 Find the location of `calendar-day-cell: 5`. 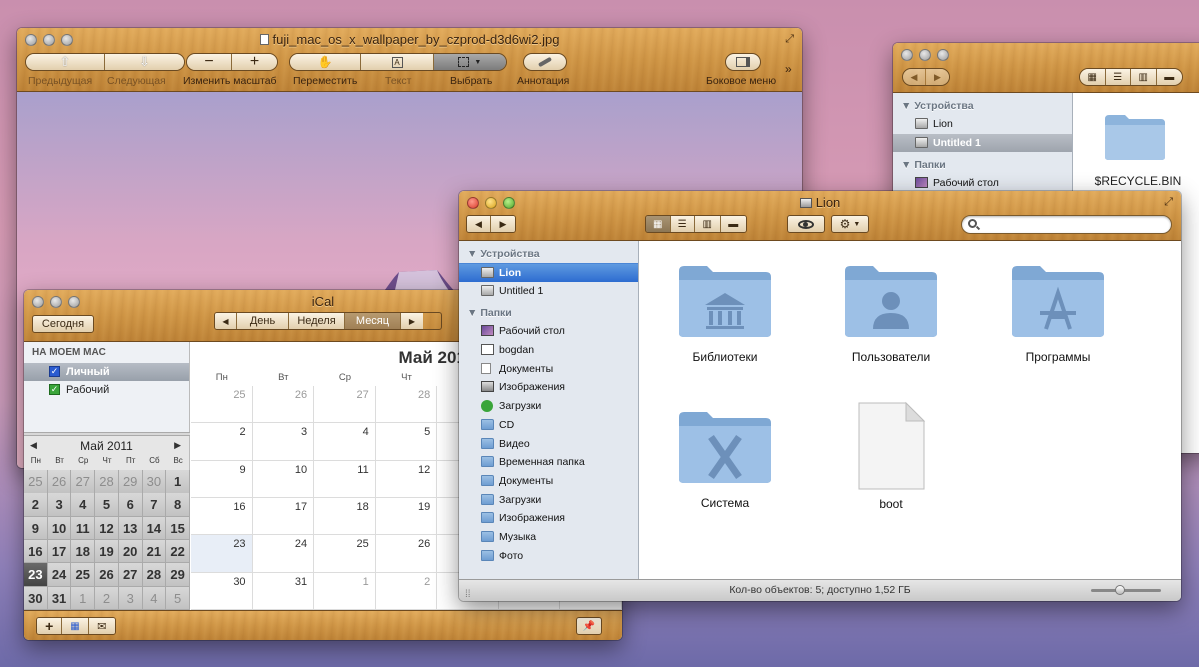

calendar-day-cell: 5 is located at coordinates (406, 442).